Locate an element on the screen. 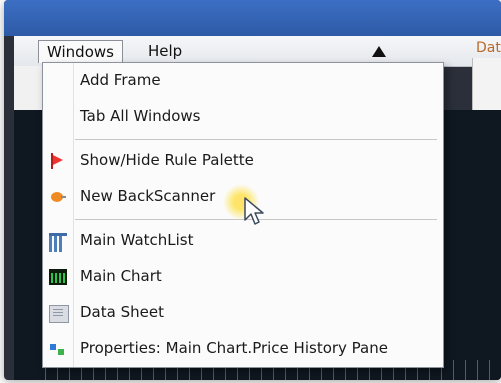  menu-item-main-watchlist: Main WatchList is located at coordinates (243, 241).